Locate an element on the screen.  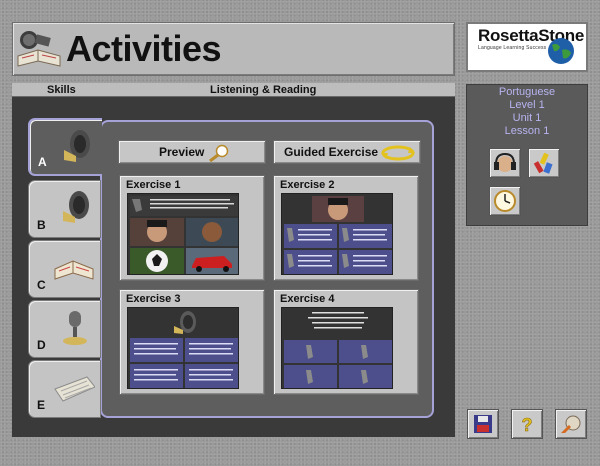
tools-icon is located at coordinates (543, 163).